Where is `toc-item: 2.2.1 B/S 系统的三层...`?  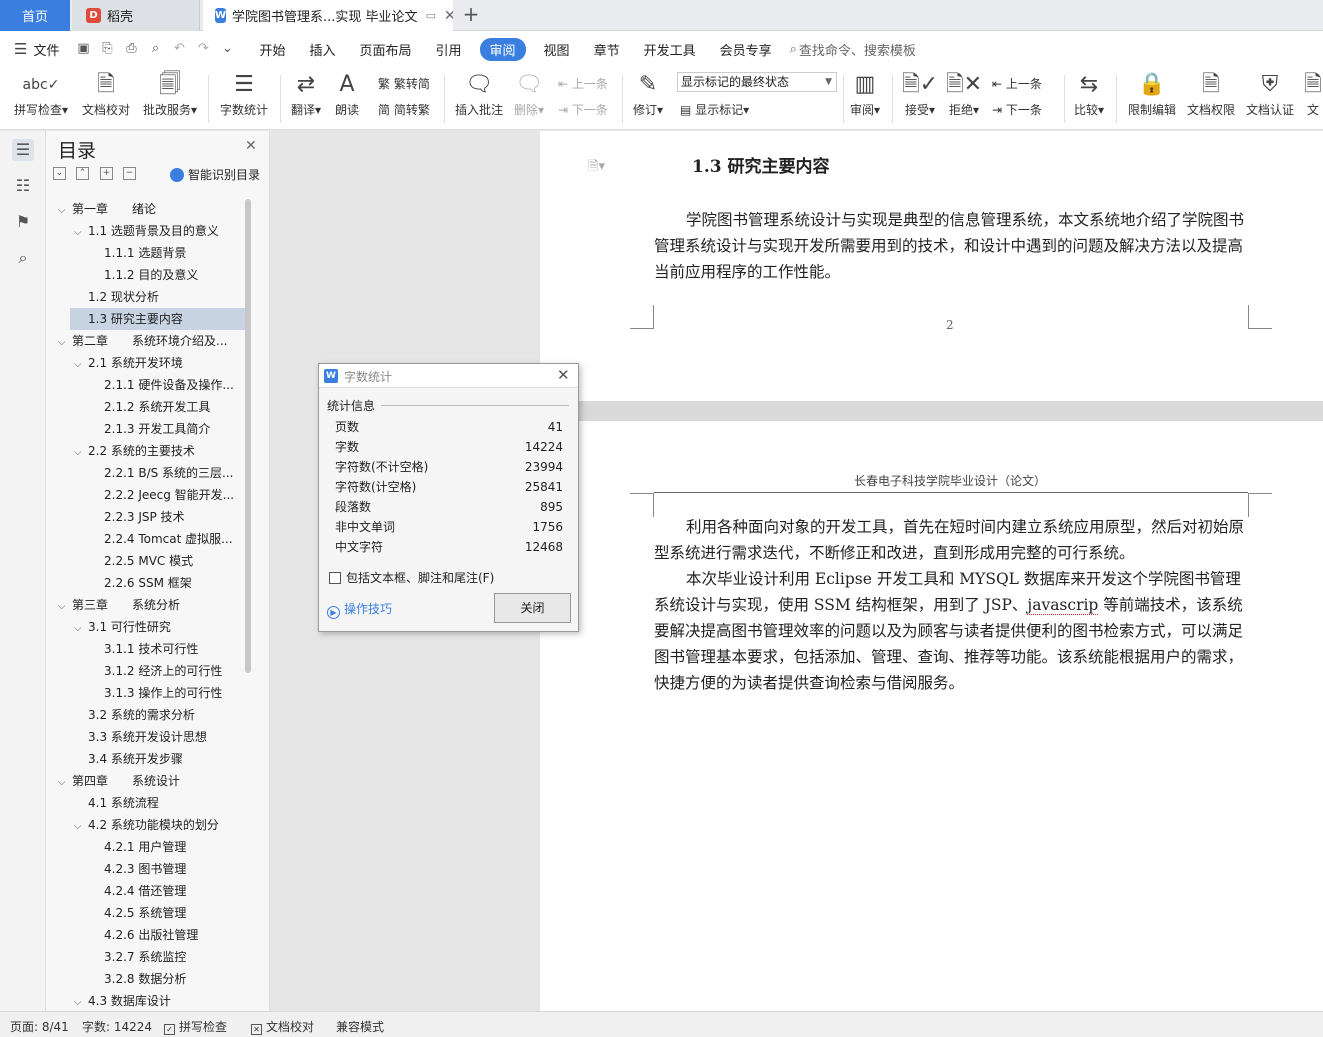
toc-item: 2.2.1 B/S 系统的三层... is located at coordinates (167, 473).